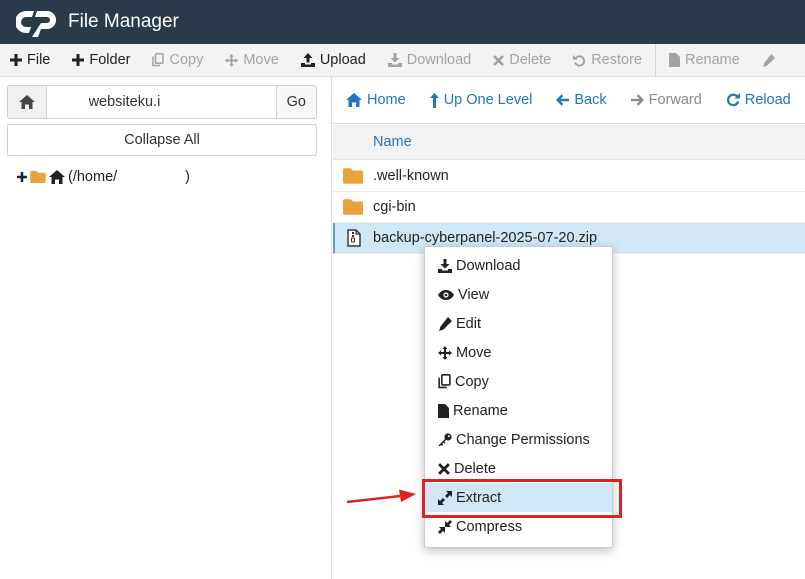 The image size is (805, 579). I want to click on new-folder-button: Folder, so click(101, 60).